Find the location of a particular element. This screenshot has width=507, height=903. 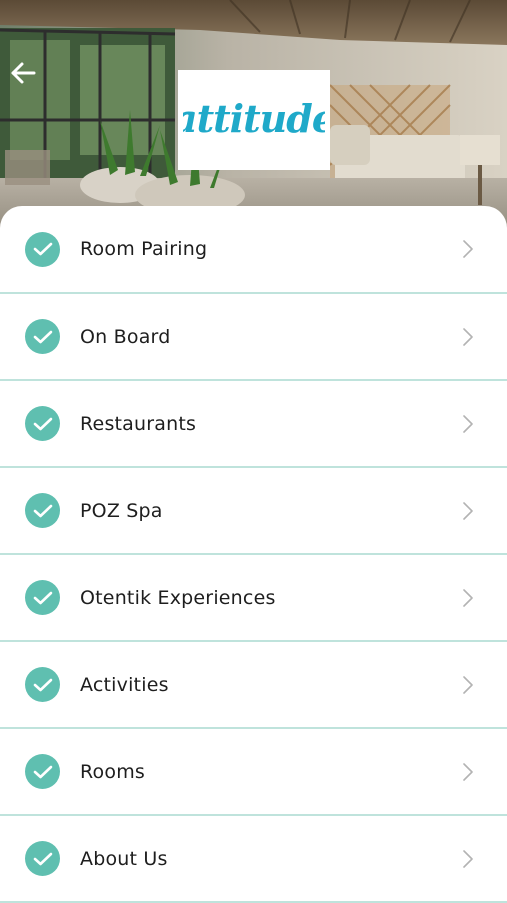

attitude-logo: attitude is located at coordinates (254, 118).